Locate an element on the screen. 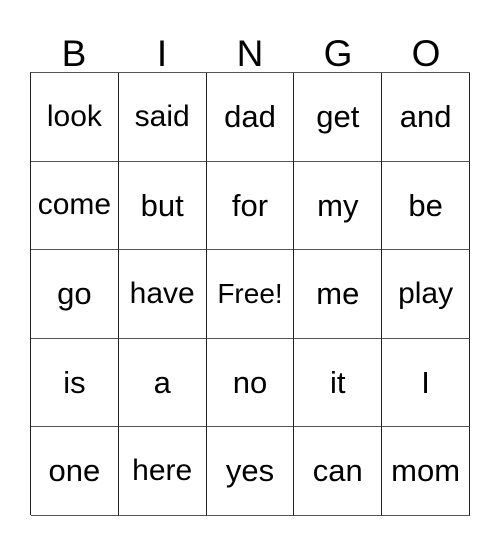 The width and height of the screenshot is (500, 544). bingo-cell-label: and is located at coordinates (425, 117).